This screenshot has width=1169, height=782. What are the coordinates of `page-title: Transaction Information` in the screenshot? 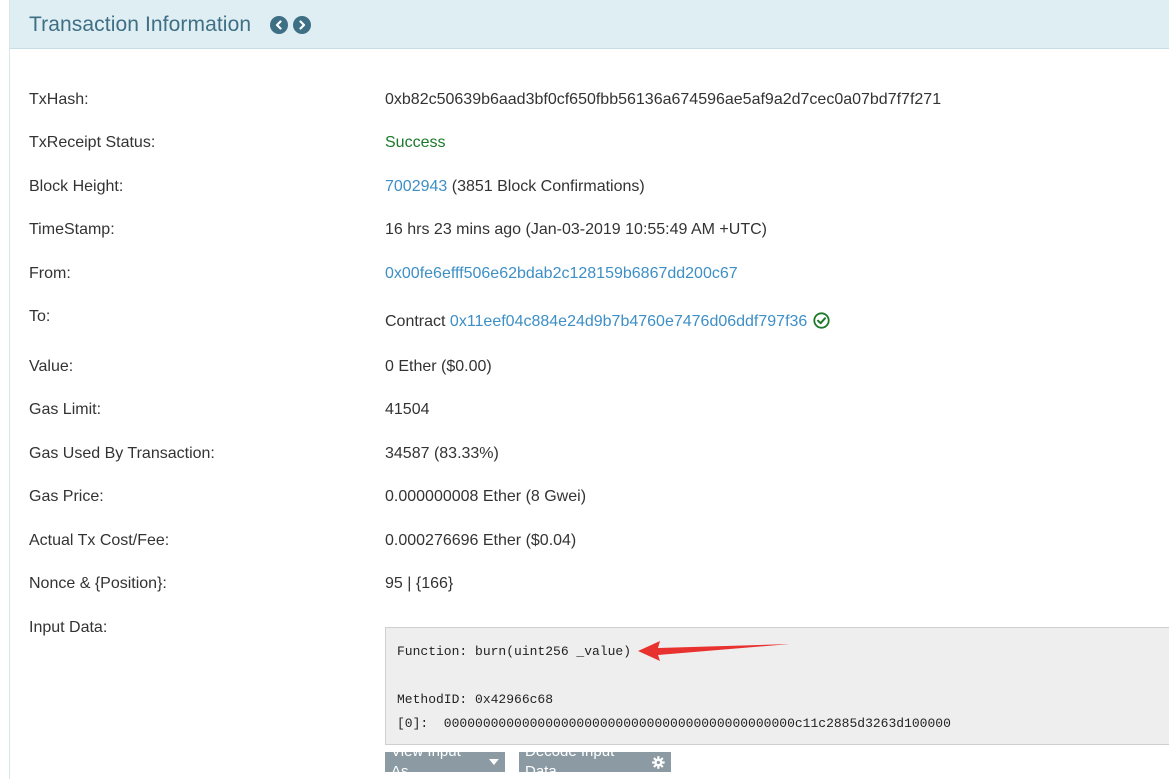 It's located at (140, 24).